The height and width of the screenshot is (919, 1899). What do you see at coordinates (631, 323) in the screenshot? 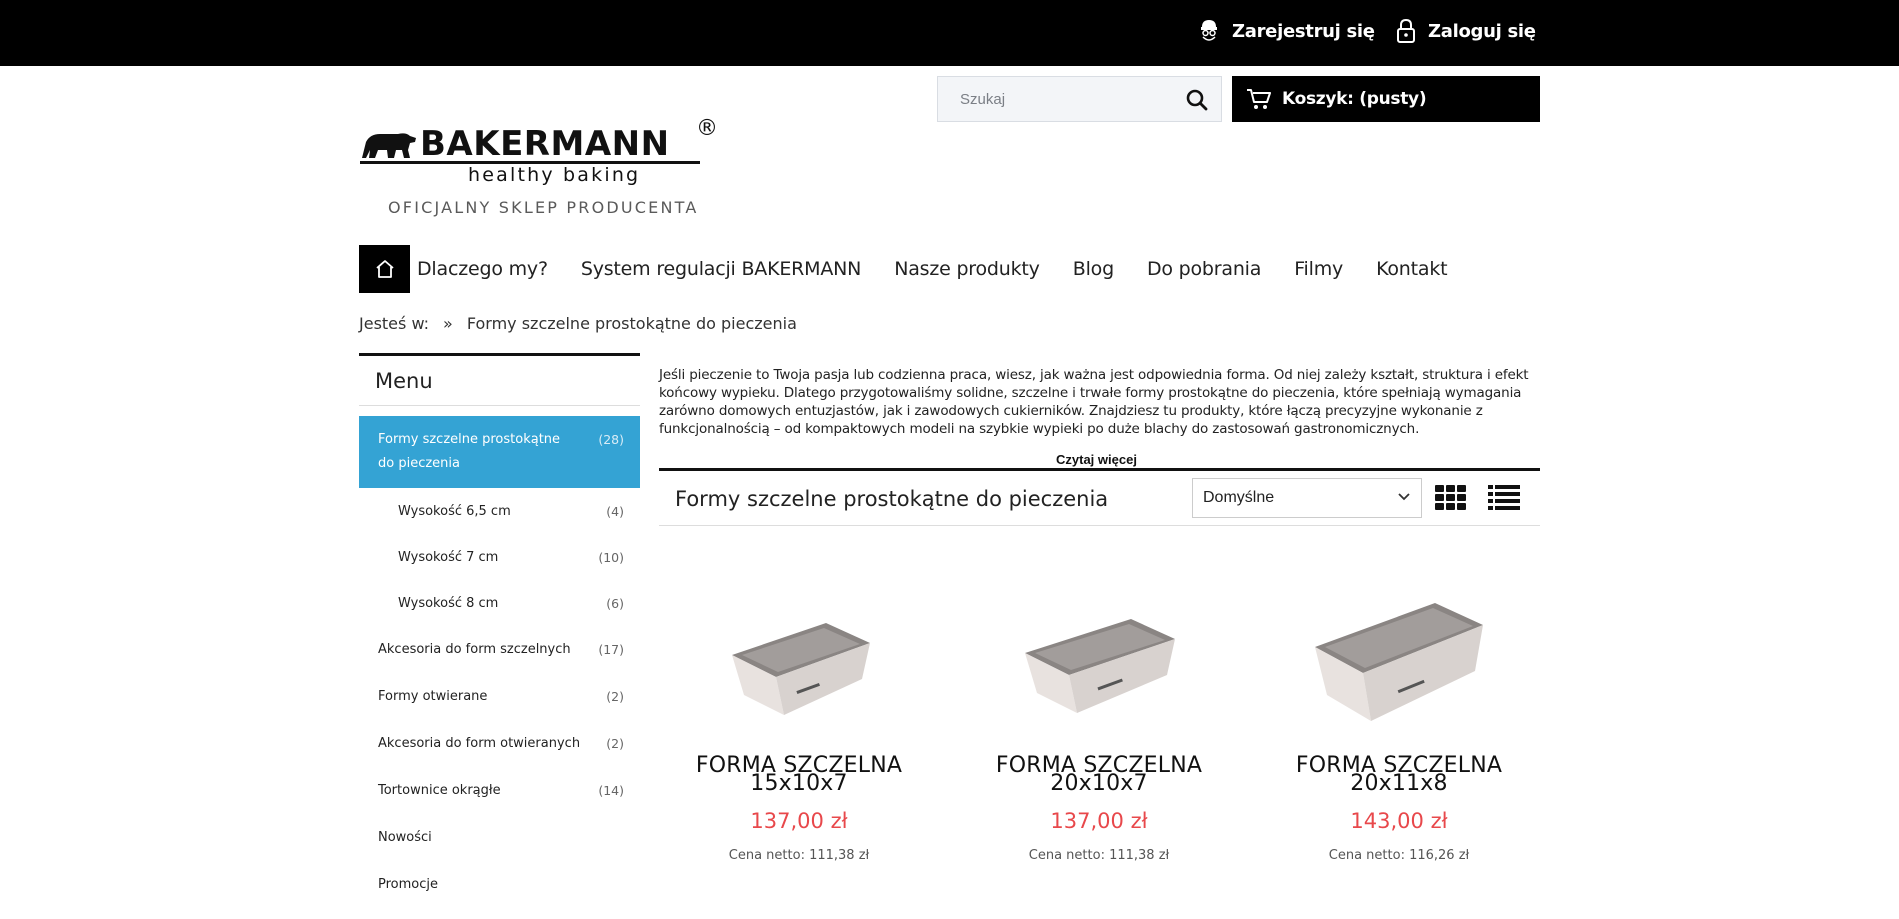
I see `breadcrumb-current: Formy szczelne prostokątne do pieczenia` at bounding box center [631, 323].